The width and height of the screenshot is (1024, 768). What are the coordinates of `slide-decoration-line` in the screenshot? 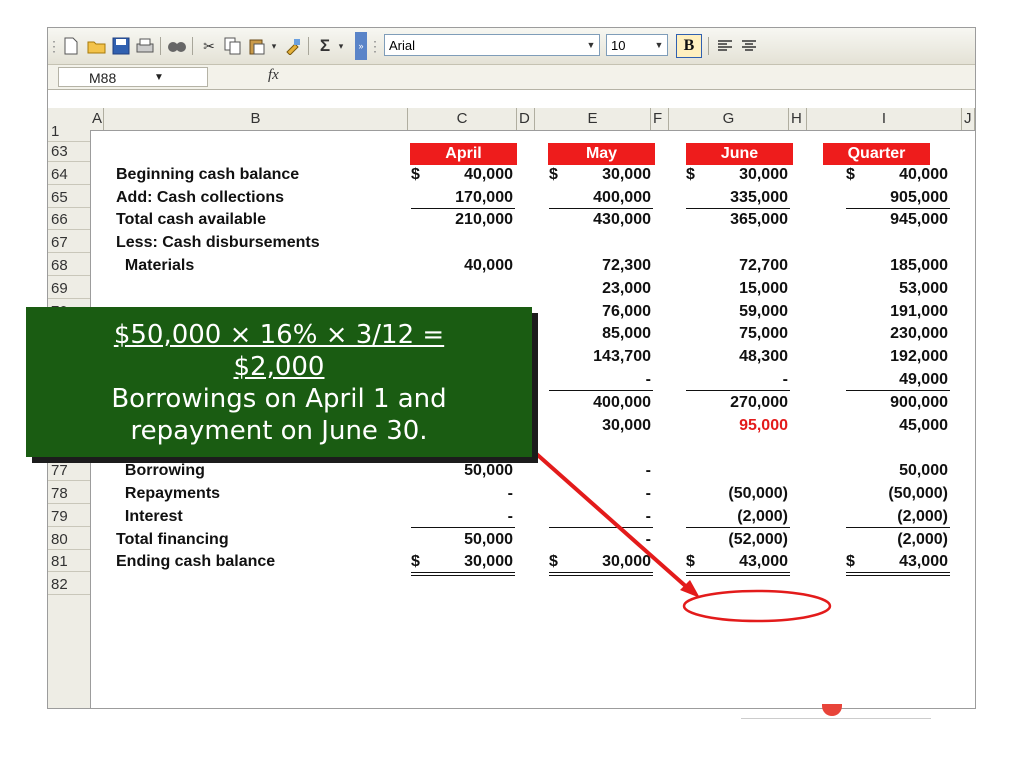 It's located at (836, 718).